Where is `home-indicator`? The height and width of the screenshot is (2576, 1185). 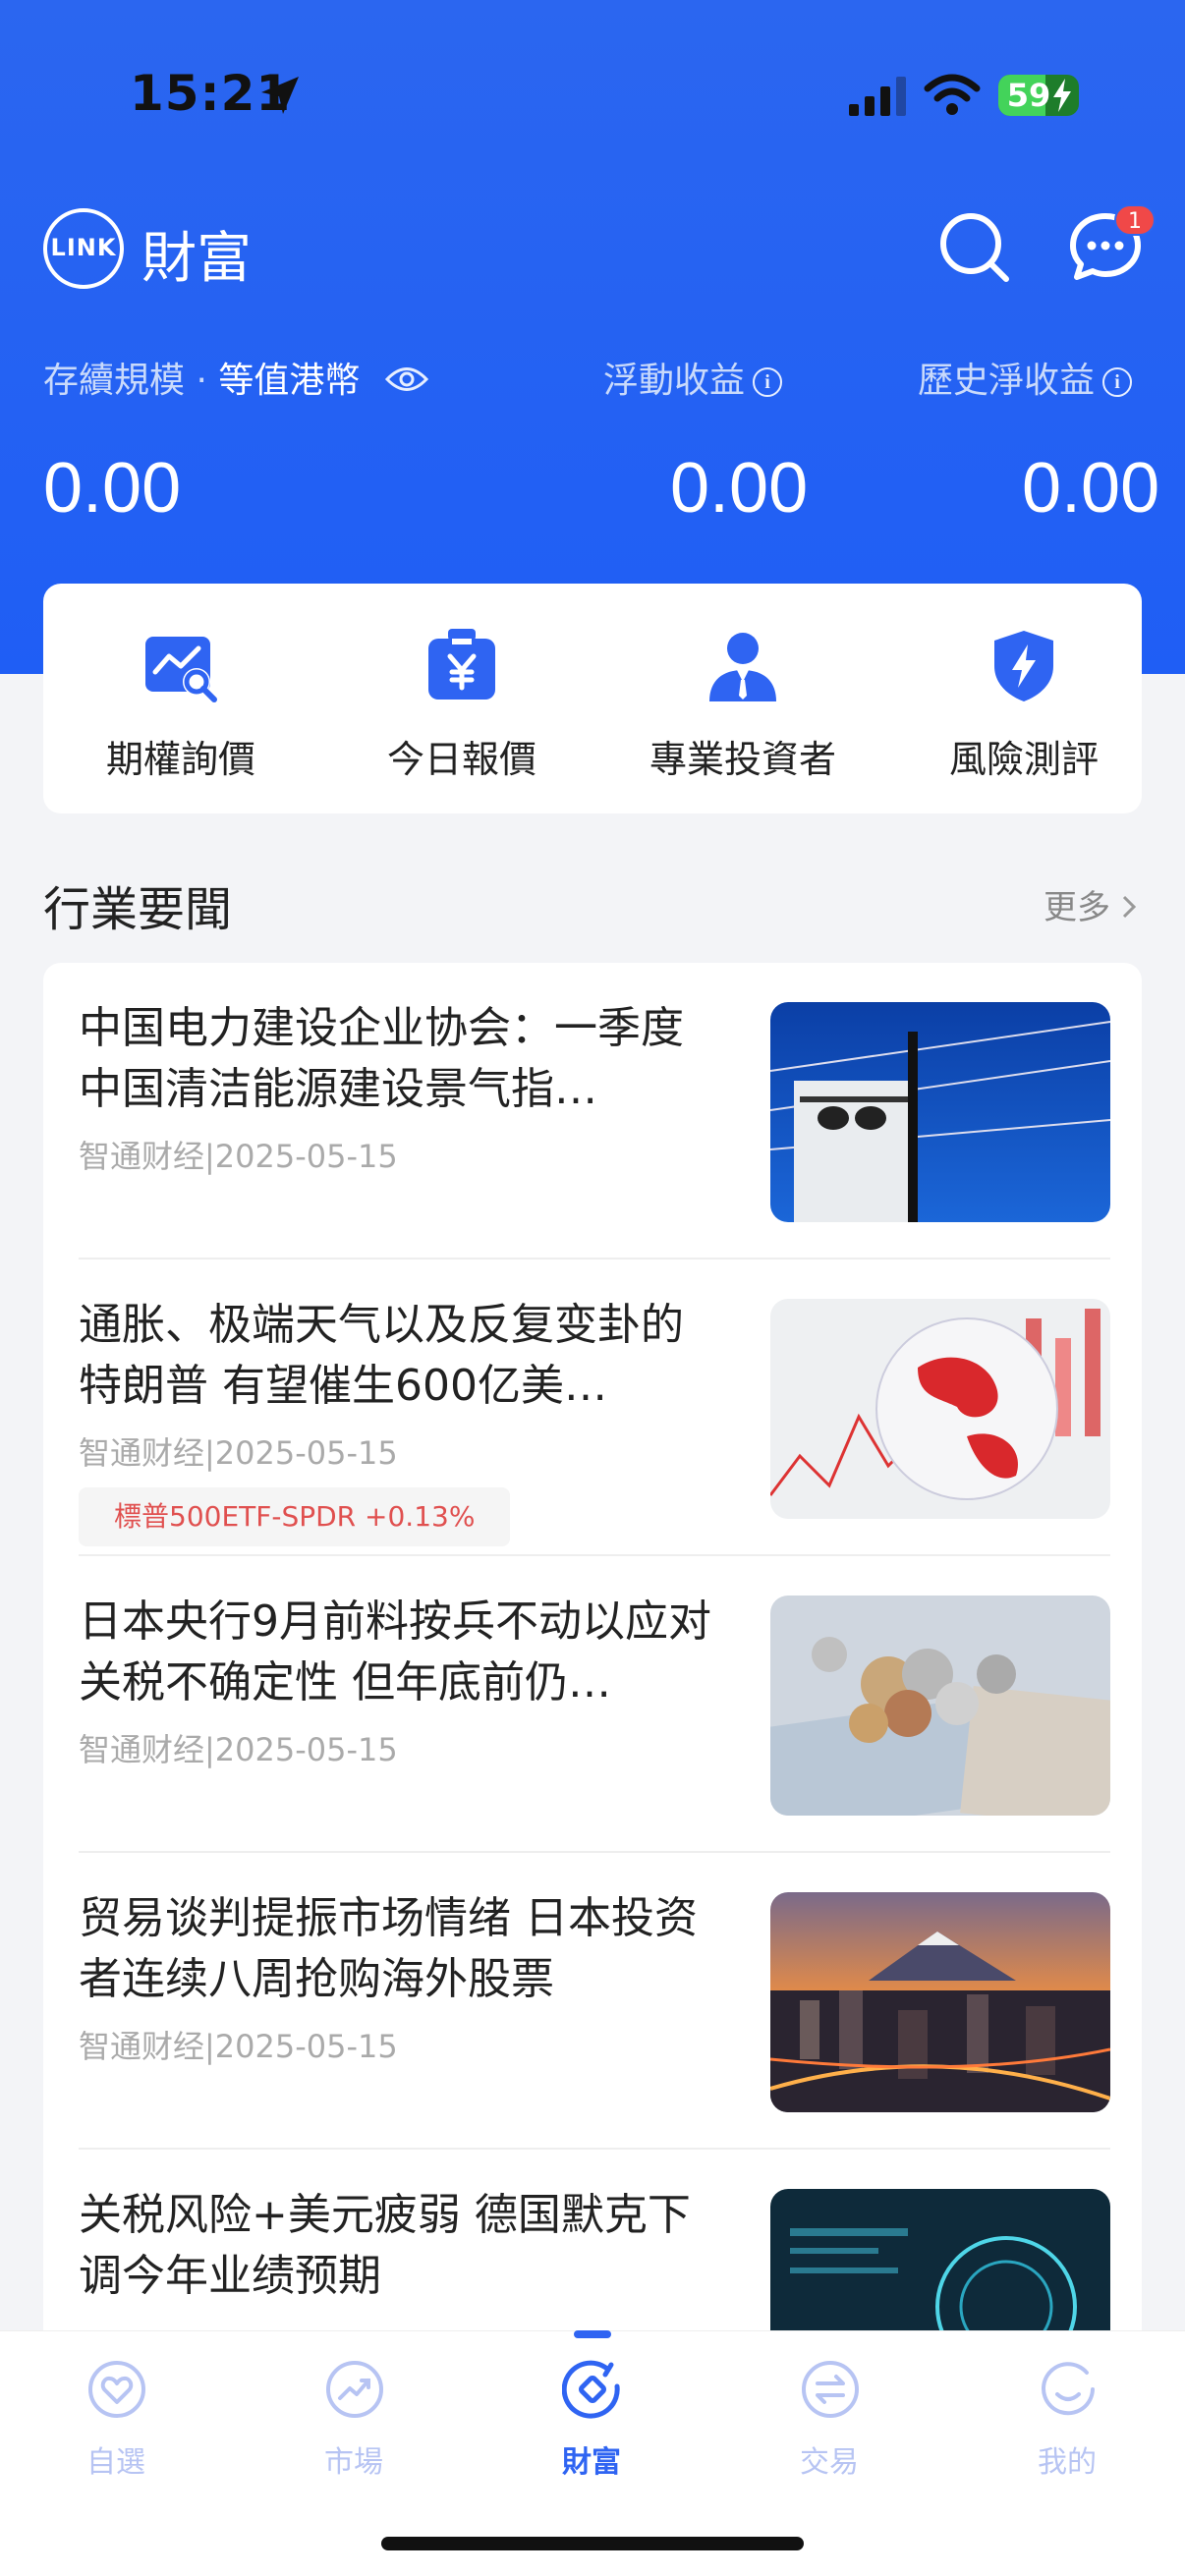
home-indicator is located at coordinates (592, 2543).